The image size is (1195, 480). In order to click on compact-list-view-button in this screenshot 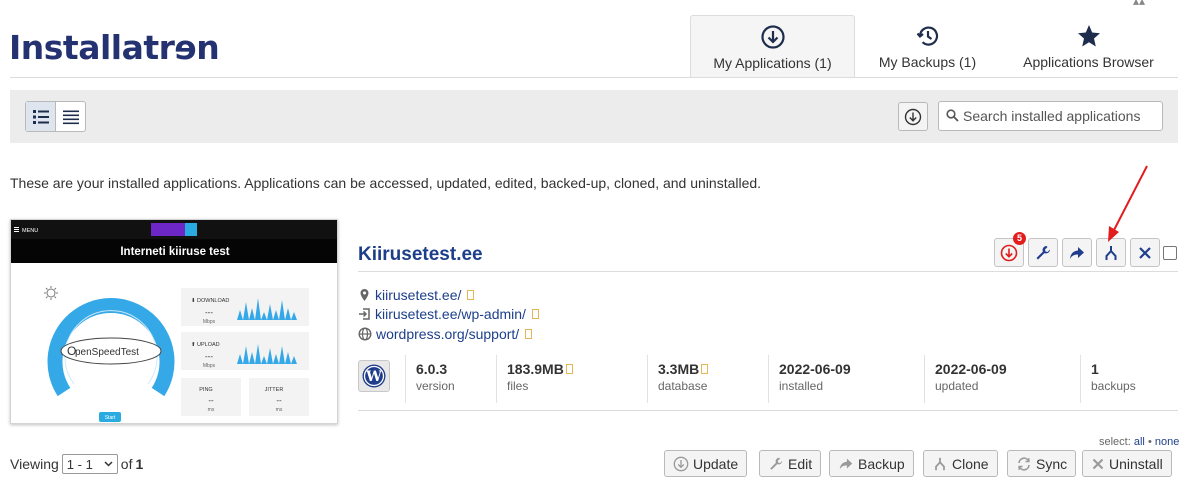, I will do `click(70, 116)`.